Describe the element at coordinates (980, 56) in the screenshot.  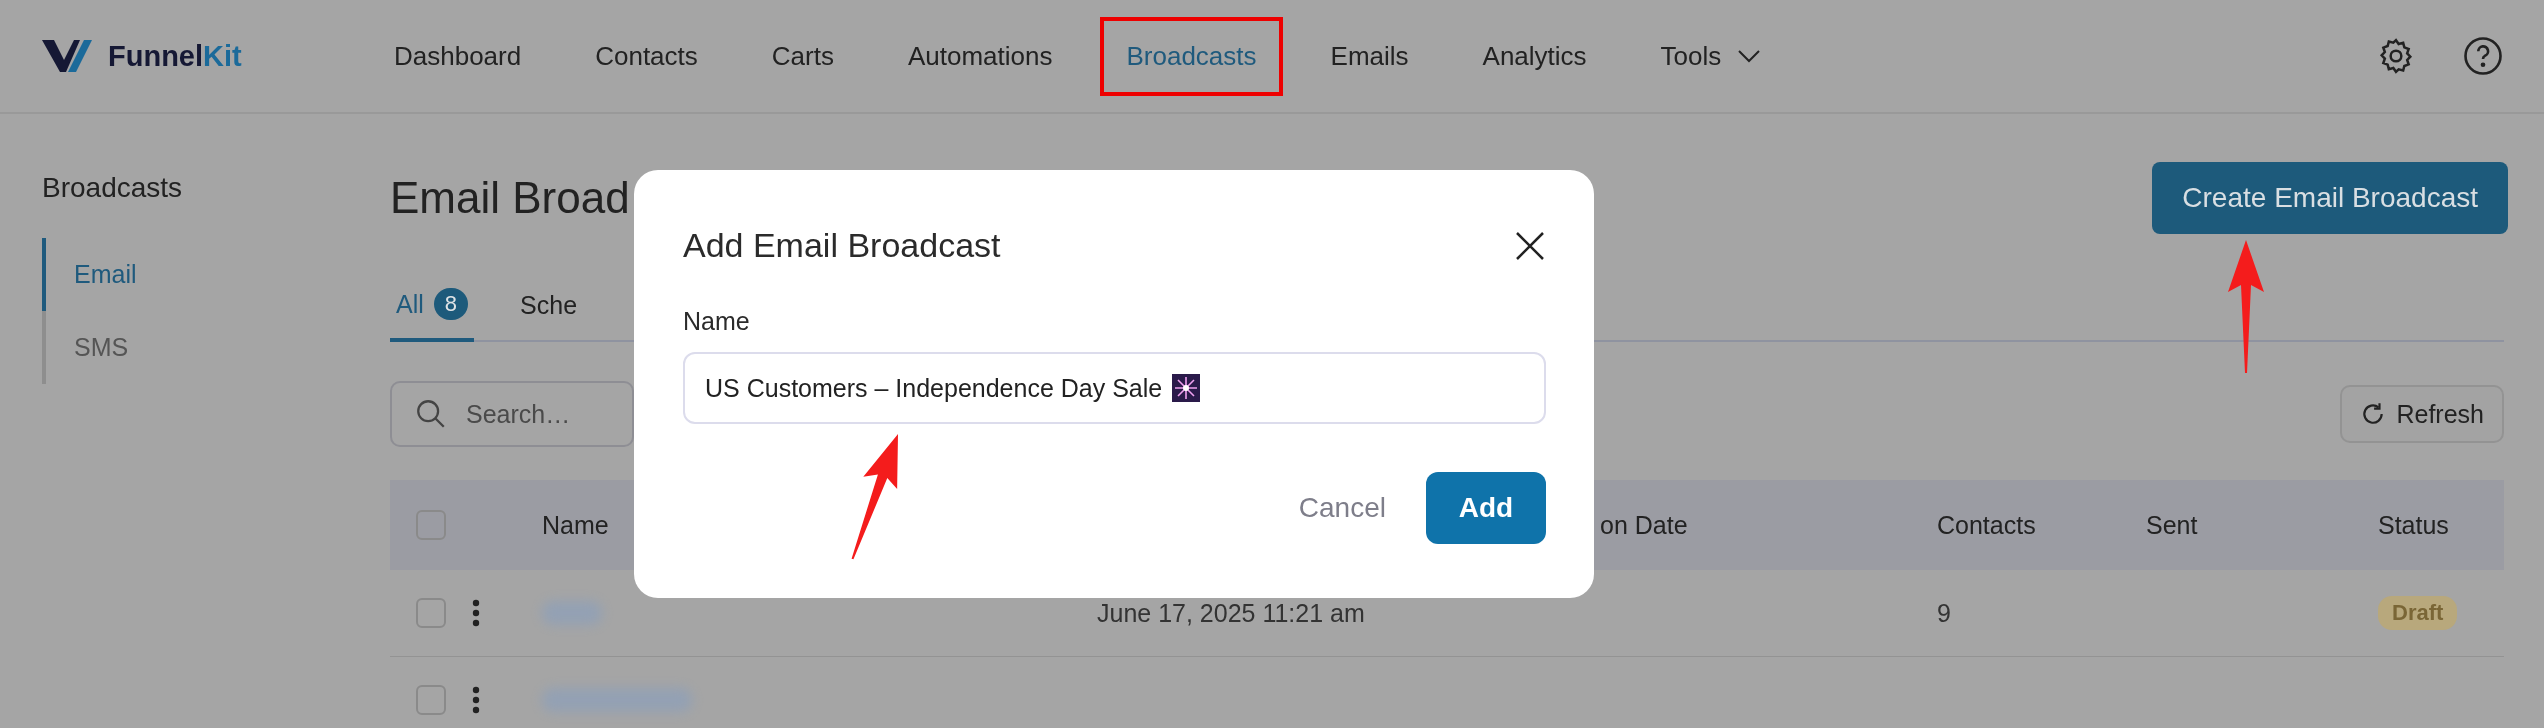
I see `nav-link: Automations` at that location.